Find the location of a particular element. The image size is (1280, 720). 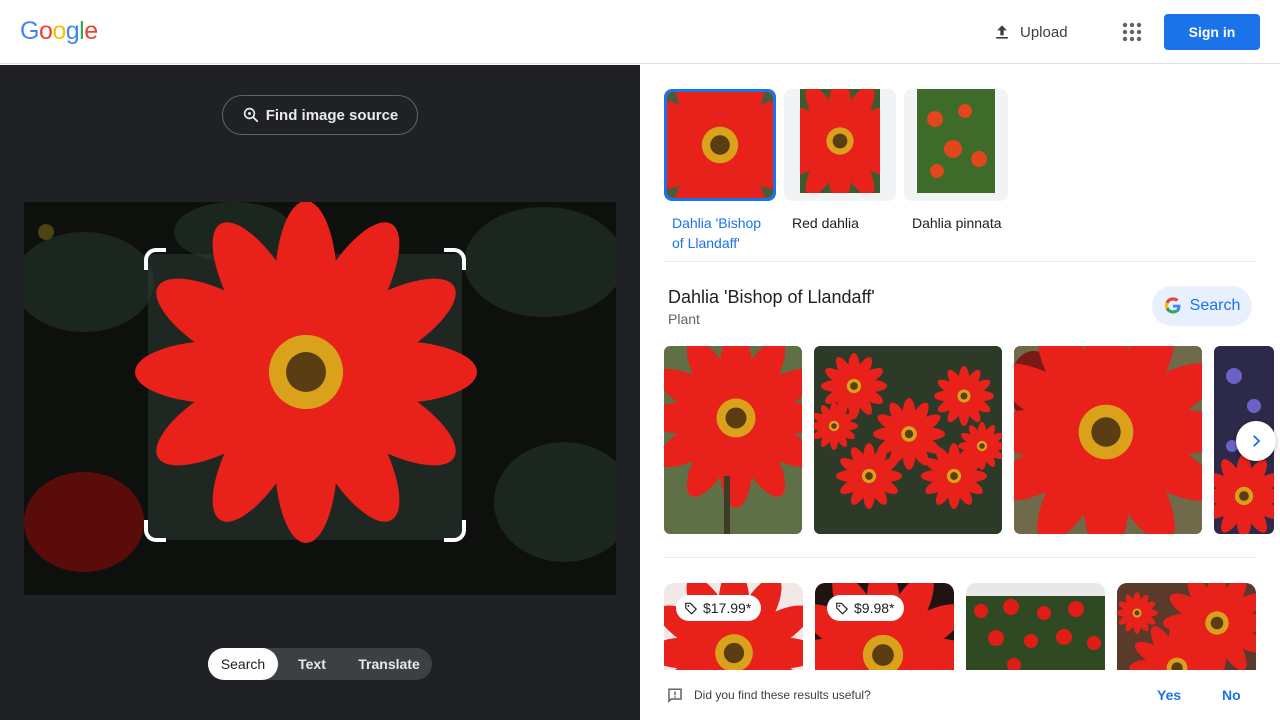

product-card: $17.99* is located at coordinates (733, 628).